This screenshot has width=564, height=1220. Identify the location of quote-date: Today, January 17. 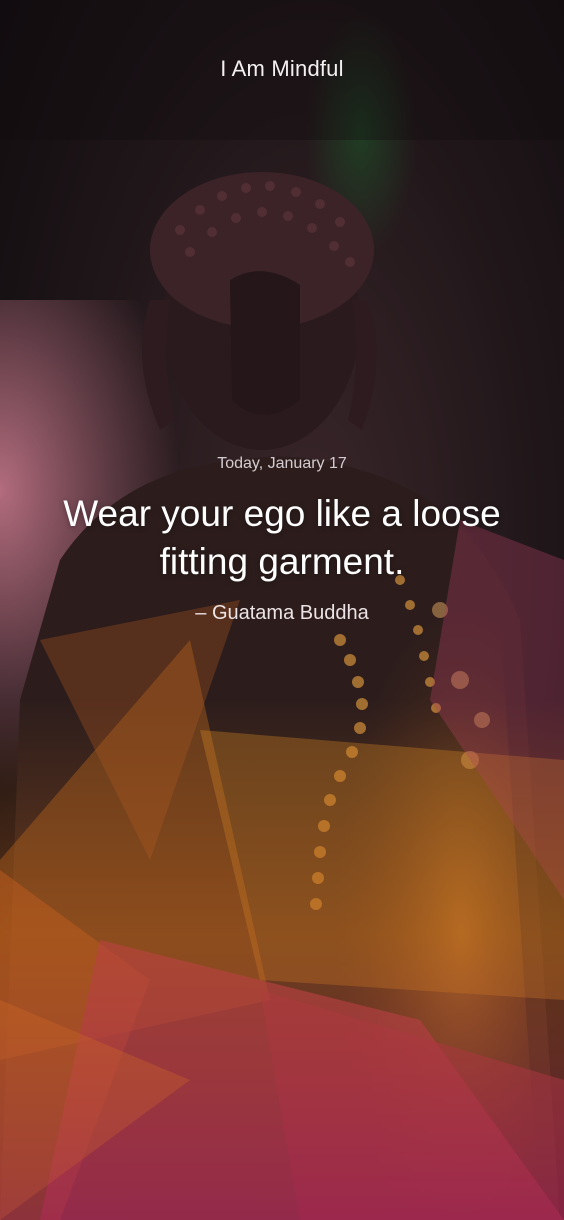
(282, 463).